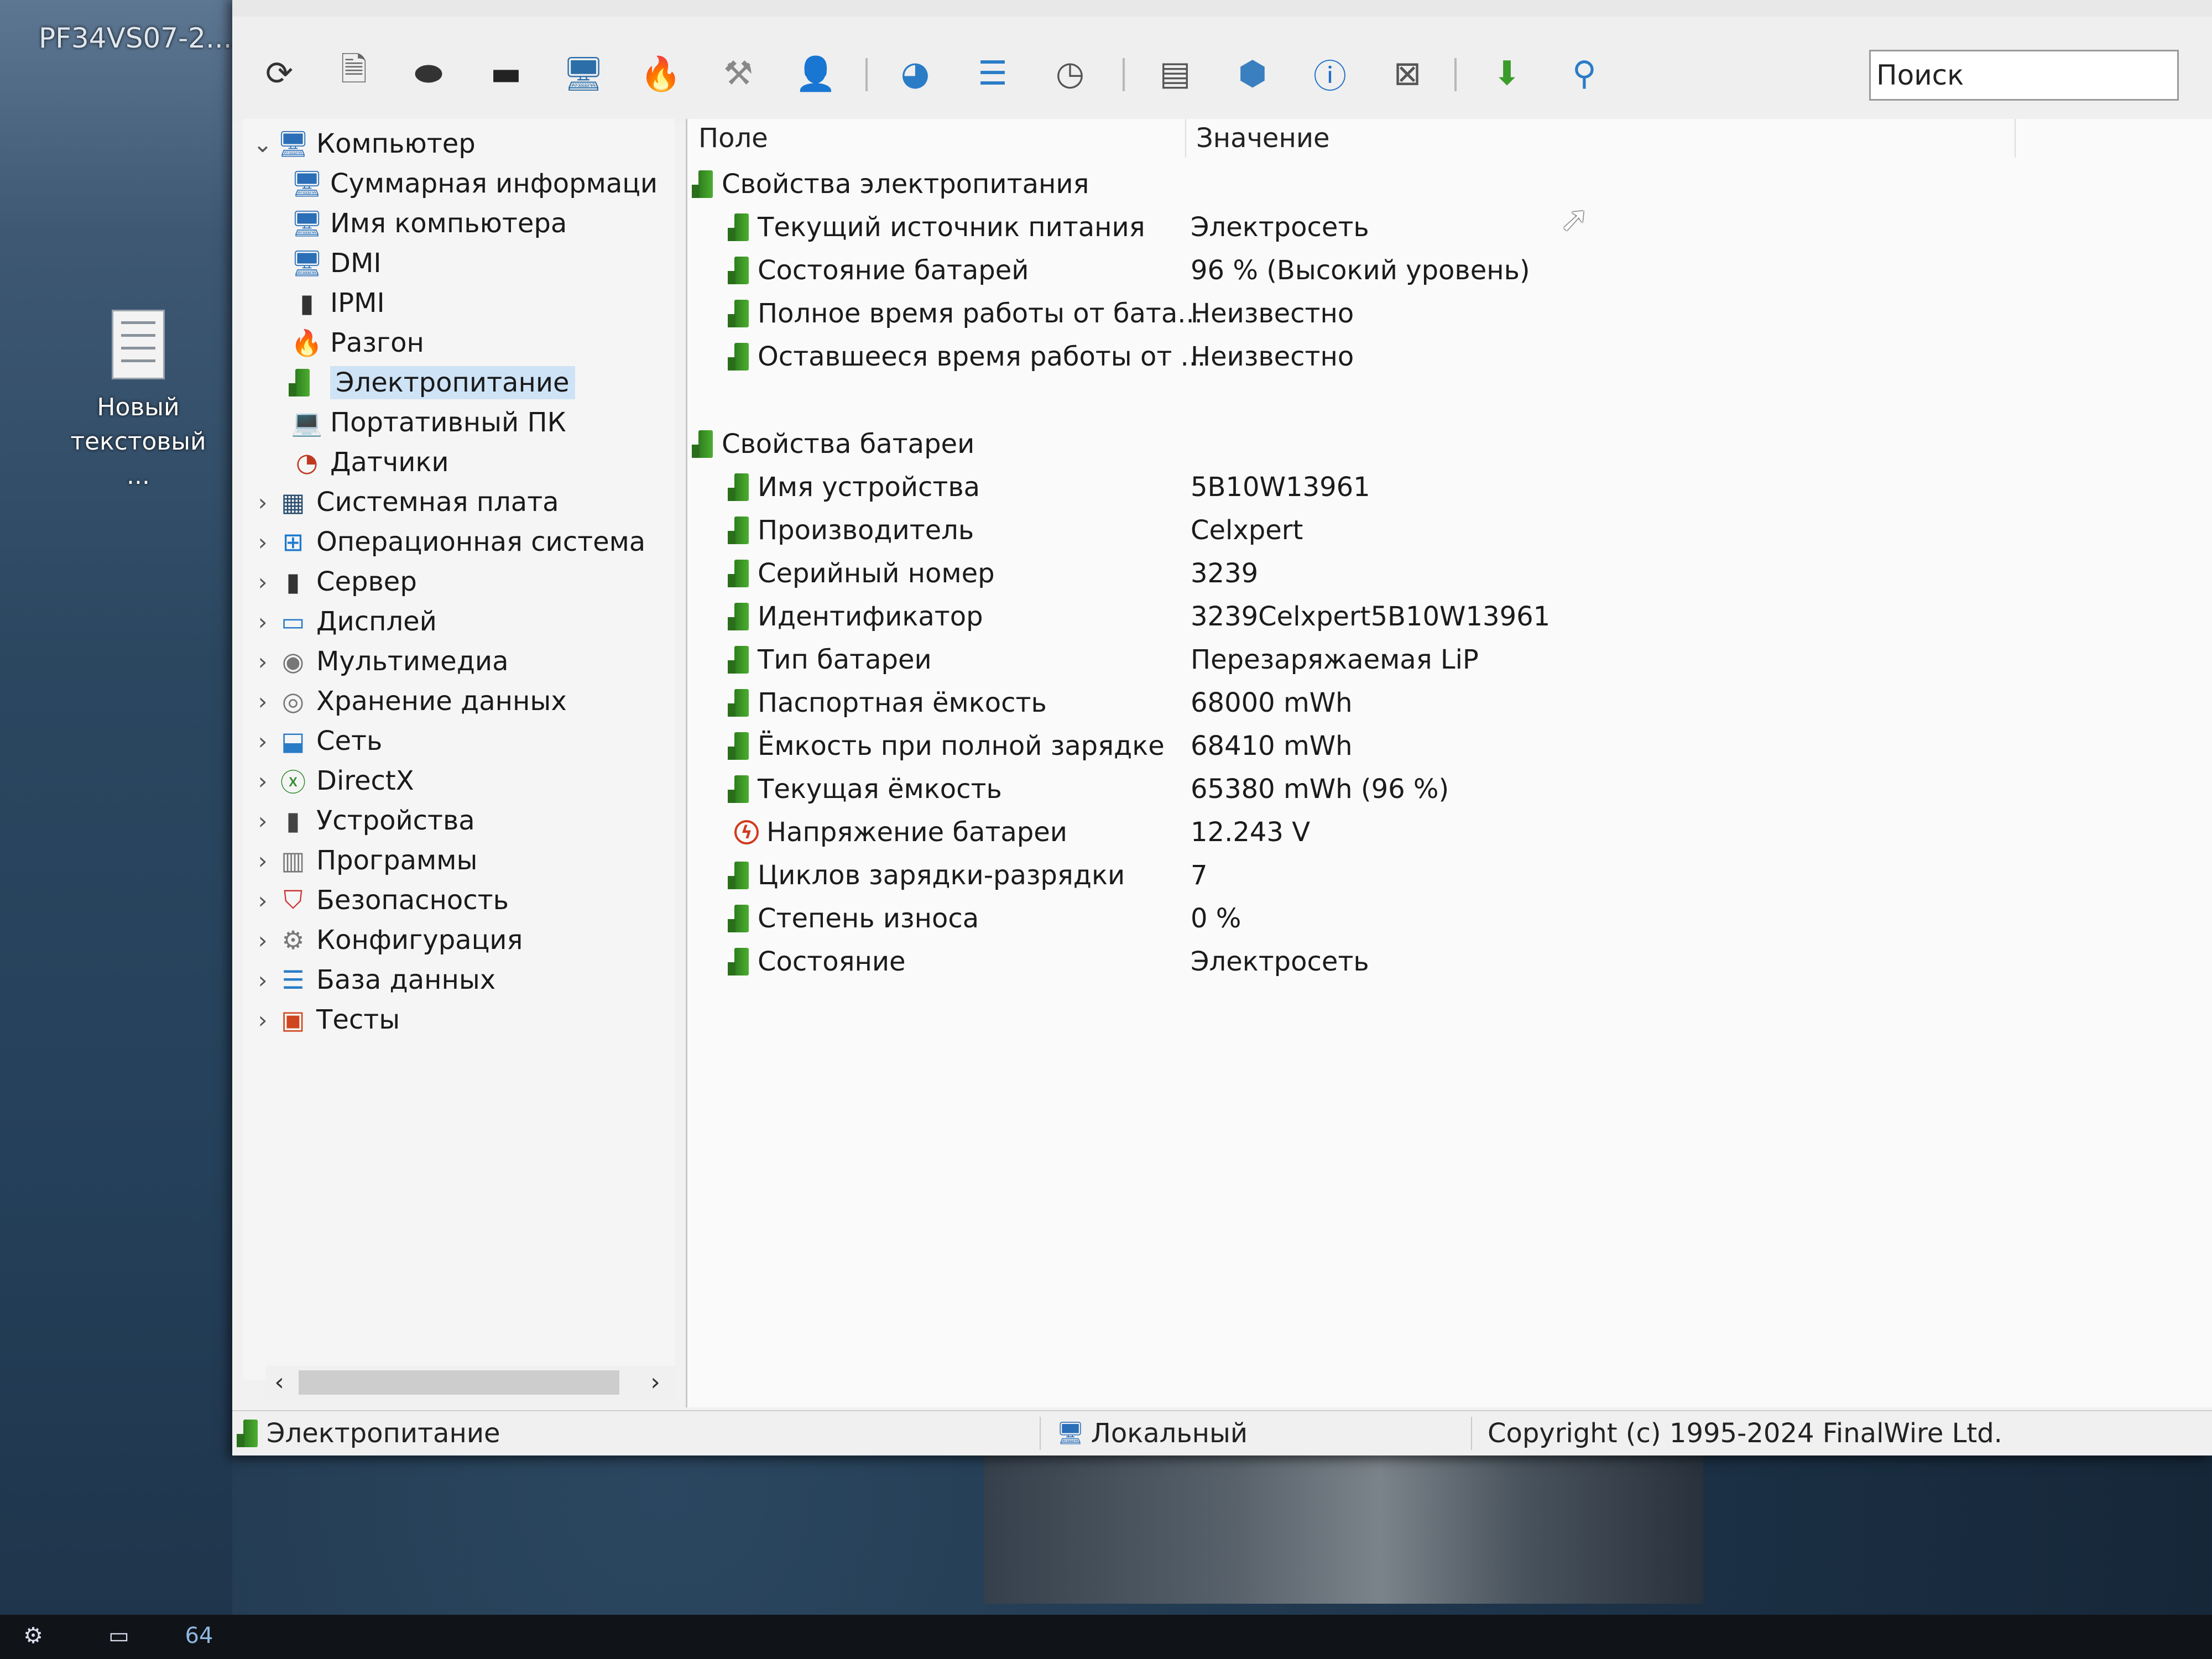 This screenshot has height=1659, width=2212. I want to click on tree-section-tests: › ▣ Тесты, so click(325, 1020).